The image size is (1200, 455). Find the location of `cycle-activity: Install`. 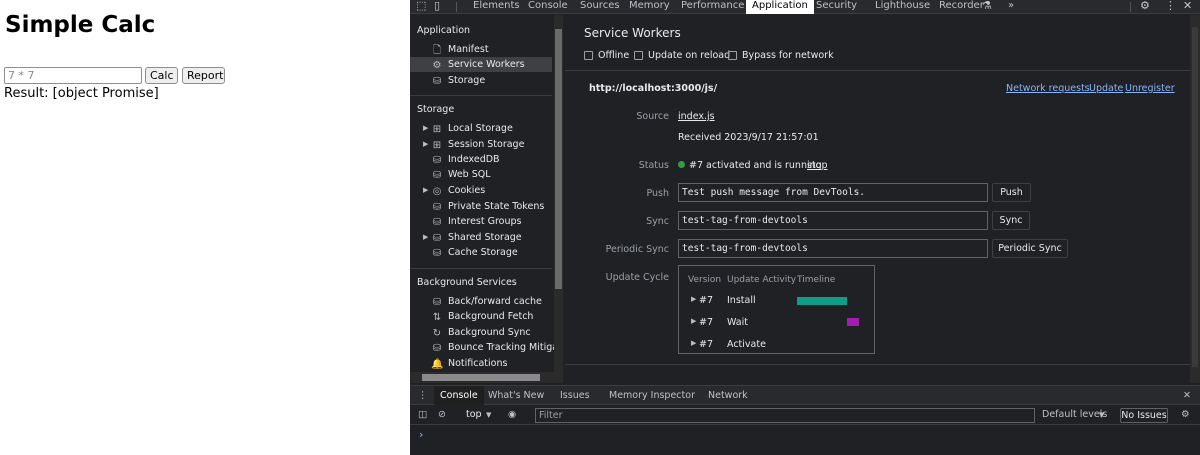

cycle-activity: Install is located at coordinates (741, 300).